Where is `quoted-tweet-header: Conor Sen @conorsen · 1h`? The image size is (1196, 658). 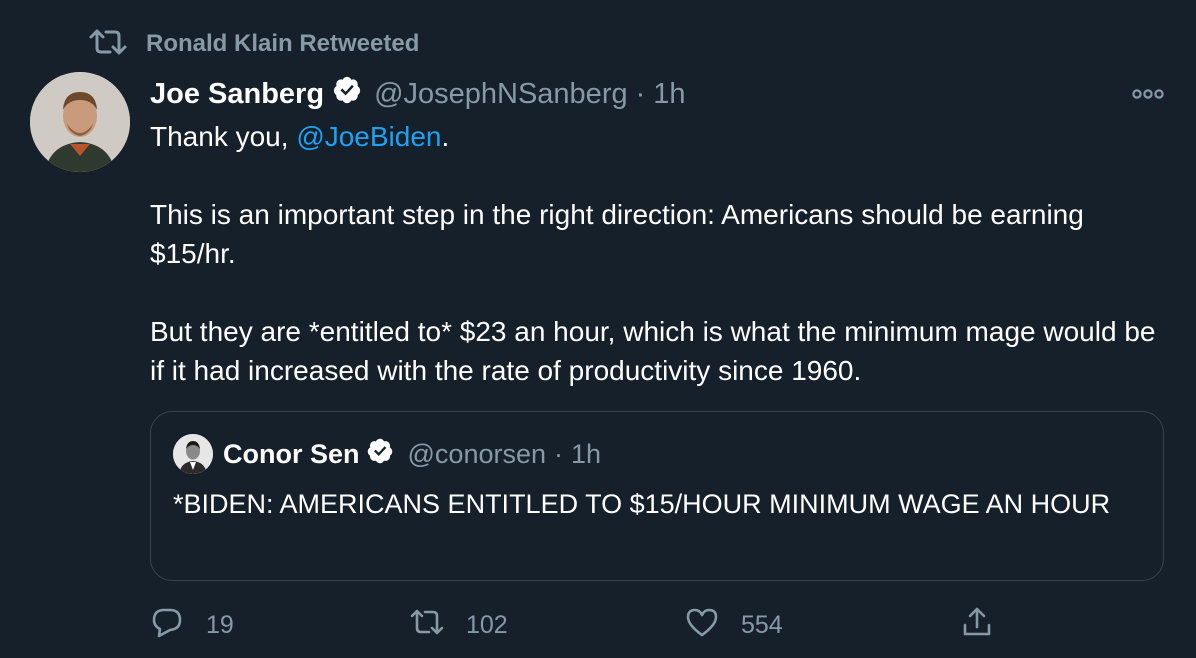
quoted-tweet-header: Conor Sen @conorsen · 1h is located at coordinates (387, 454).